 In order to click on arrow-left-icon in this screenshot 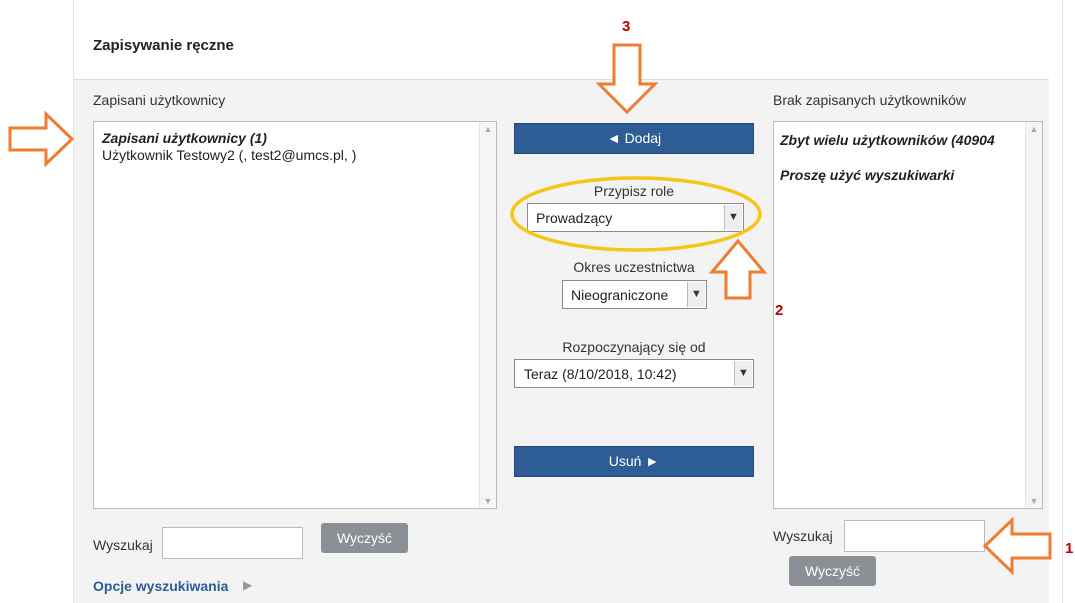, I will do `click(1017, 546)`.